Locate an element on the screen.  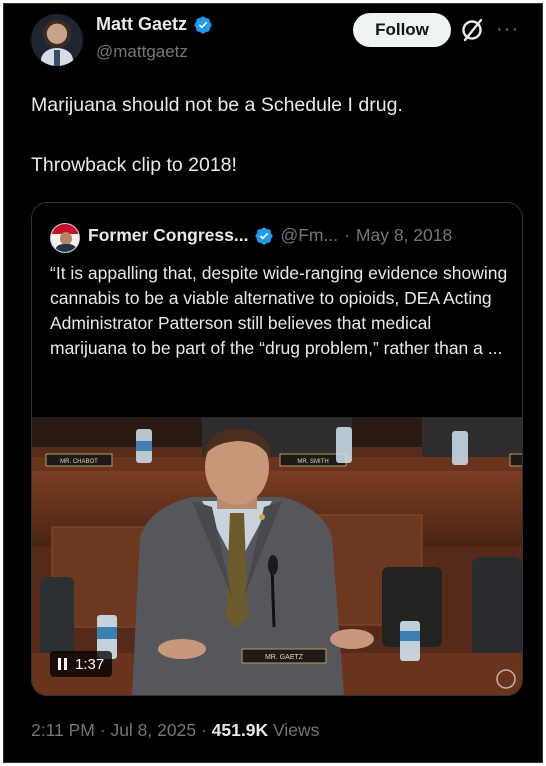
video-time: 1:37 is located at coordinates (81, 664).